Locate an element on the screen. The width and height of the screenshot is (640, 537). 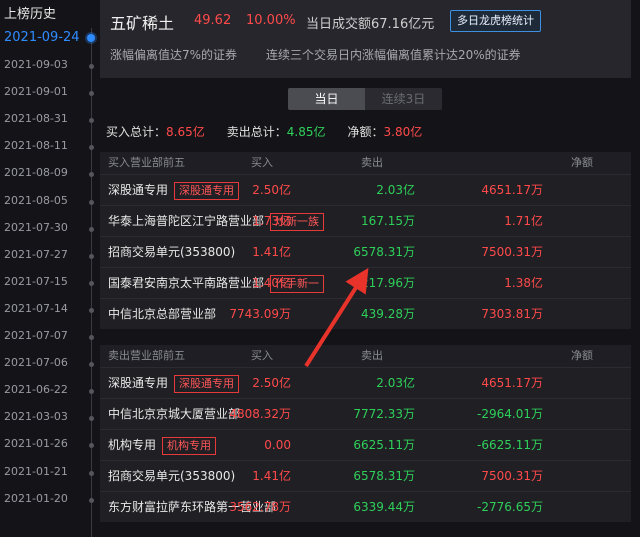
turnover-text: 当日成交额67.16亿元 is located at coordinates (370, 24).